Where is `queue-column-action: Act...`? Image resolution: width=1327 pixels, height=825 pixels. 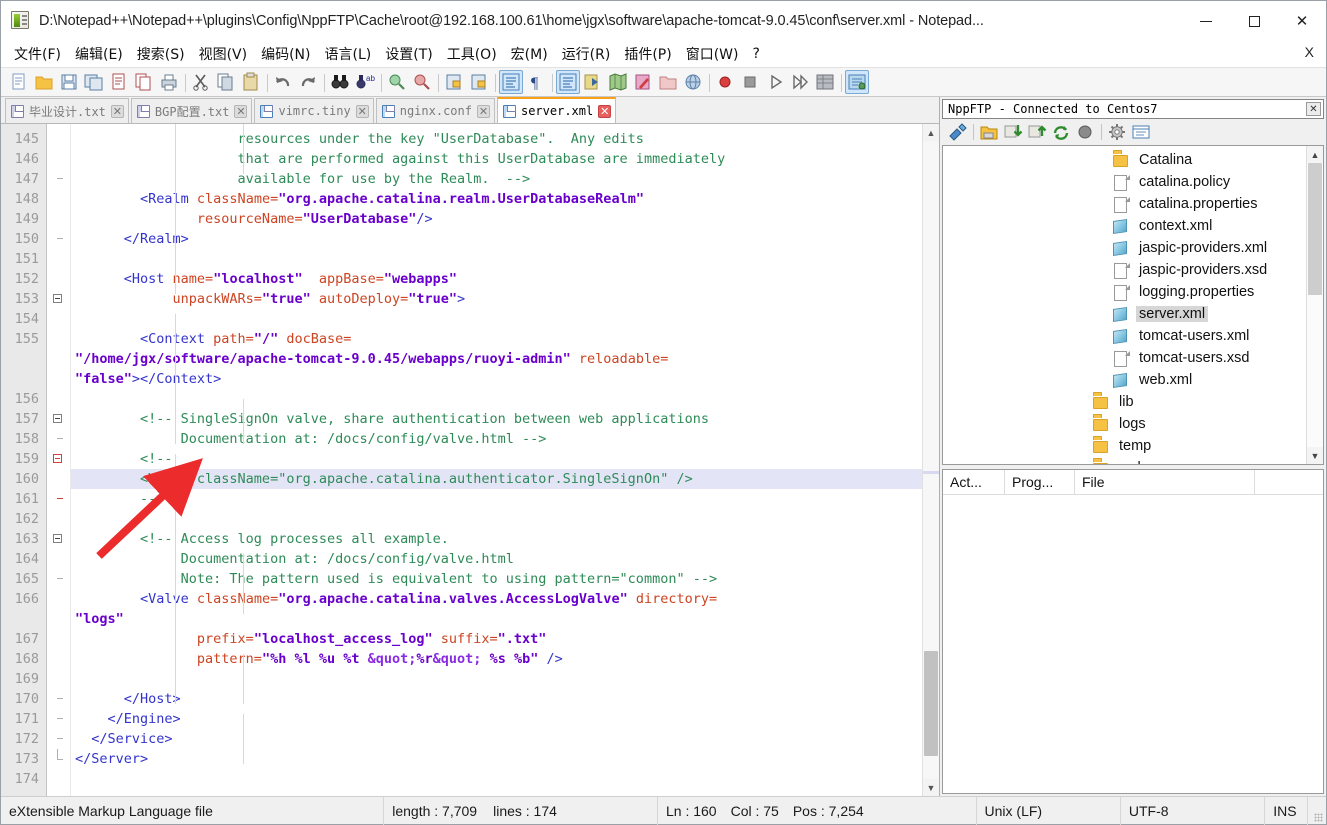
queue-column-action: Act... is located at coordinates (974, 482).